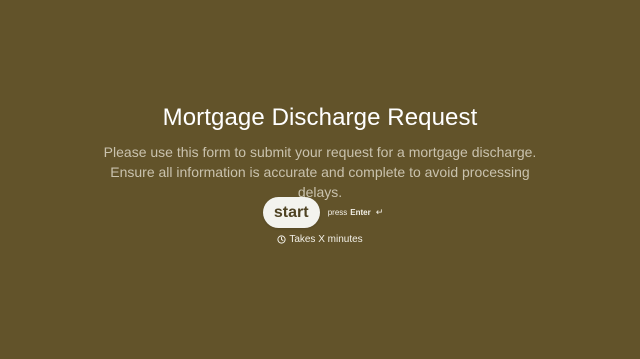 Image resolution: width=640 pixels, height=359 pixels. I want to click on enter-key-label: Enter, so click(360, 212).